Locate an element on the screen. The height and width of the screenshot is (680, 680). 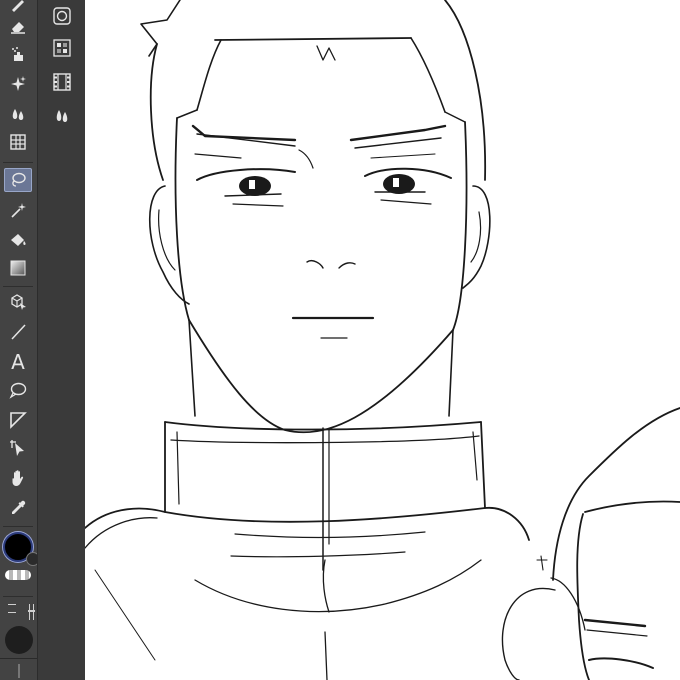
hand-tool is located at coordinates (18, 478).